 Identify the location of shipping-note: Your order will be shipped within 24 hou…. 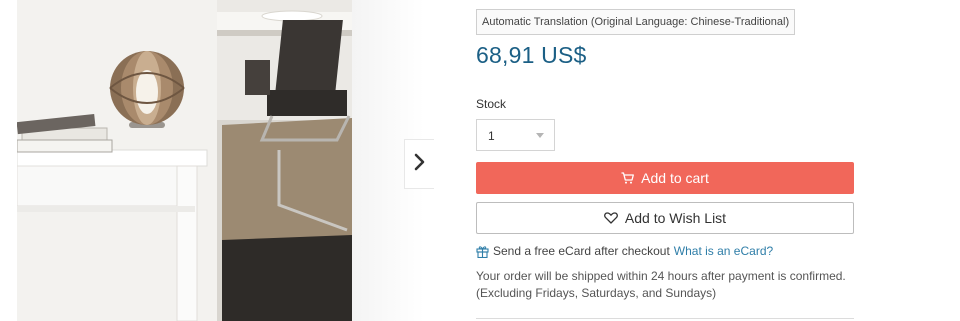
(666, 285).